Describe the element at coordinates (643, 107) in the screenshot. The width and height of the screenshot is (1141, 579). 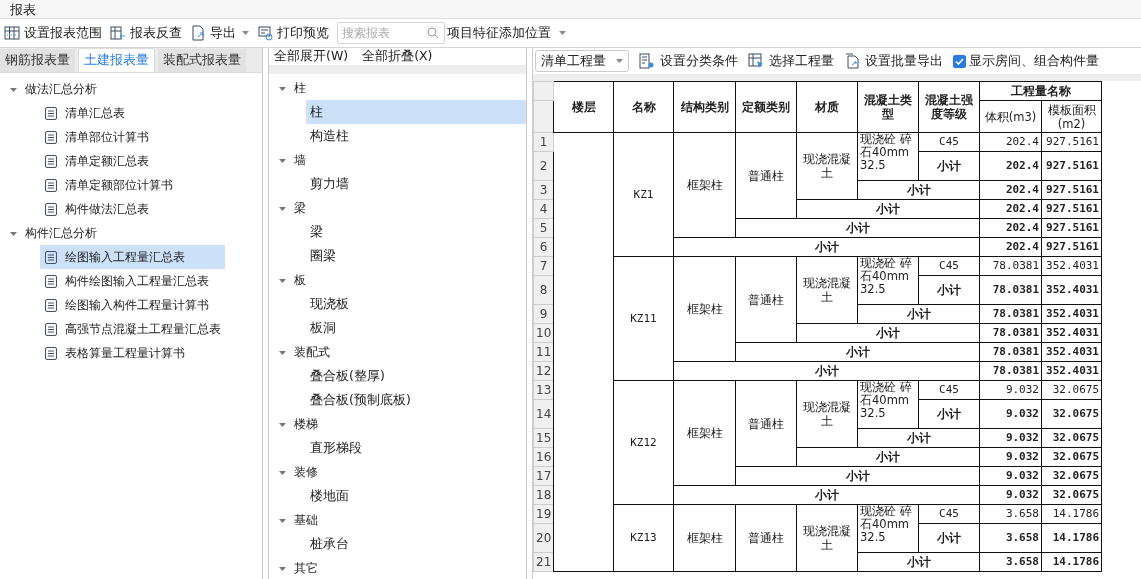
I see `column-header: 名称` at that location.